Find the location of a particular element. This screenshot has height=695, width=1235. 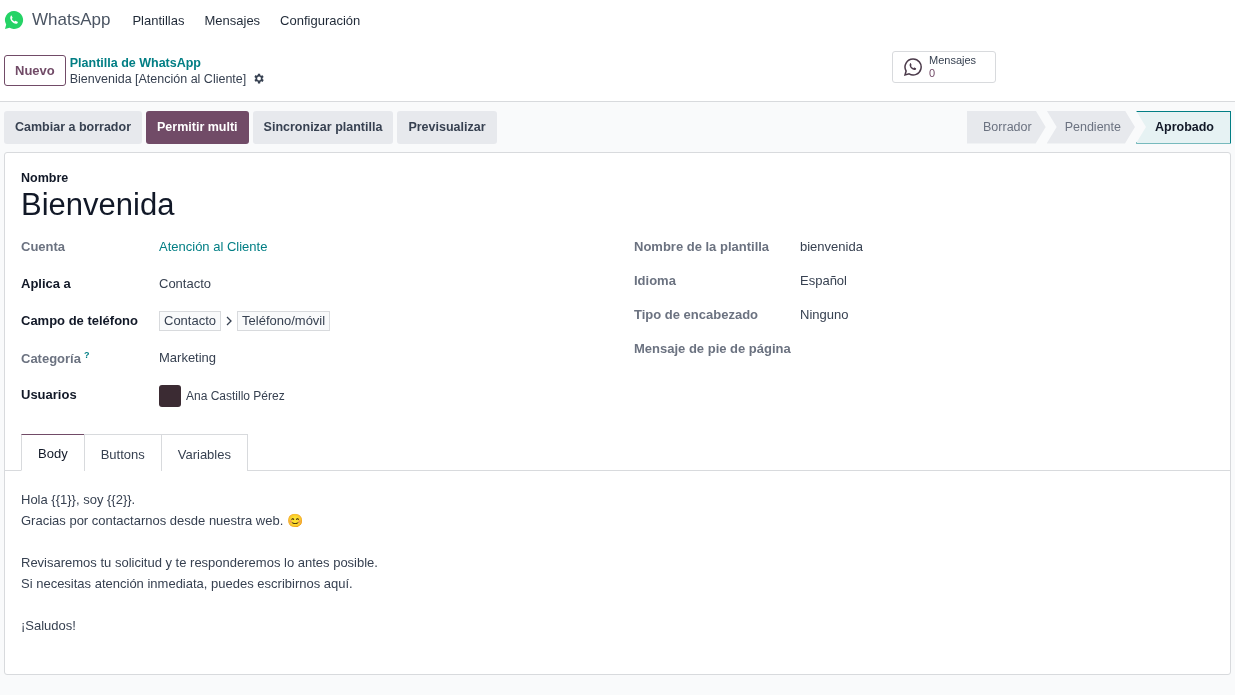

field-value: Ninguno is located at coordinates (825, 315).